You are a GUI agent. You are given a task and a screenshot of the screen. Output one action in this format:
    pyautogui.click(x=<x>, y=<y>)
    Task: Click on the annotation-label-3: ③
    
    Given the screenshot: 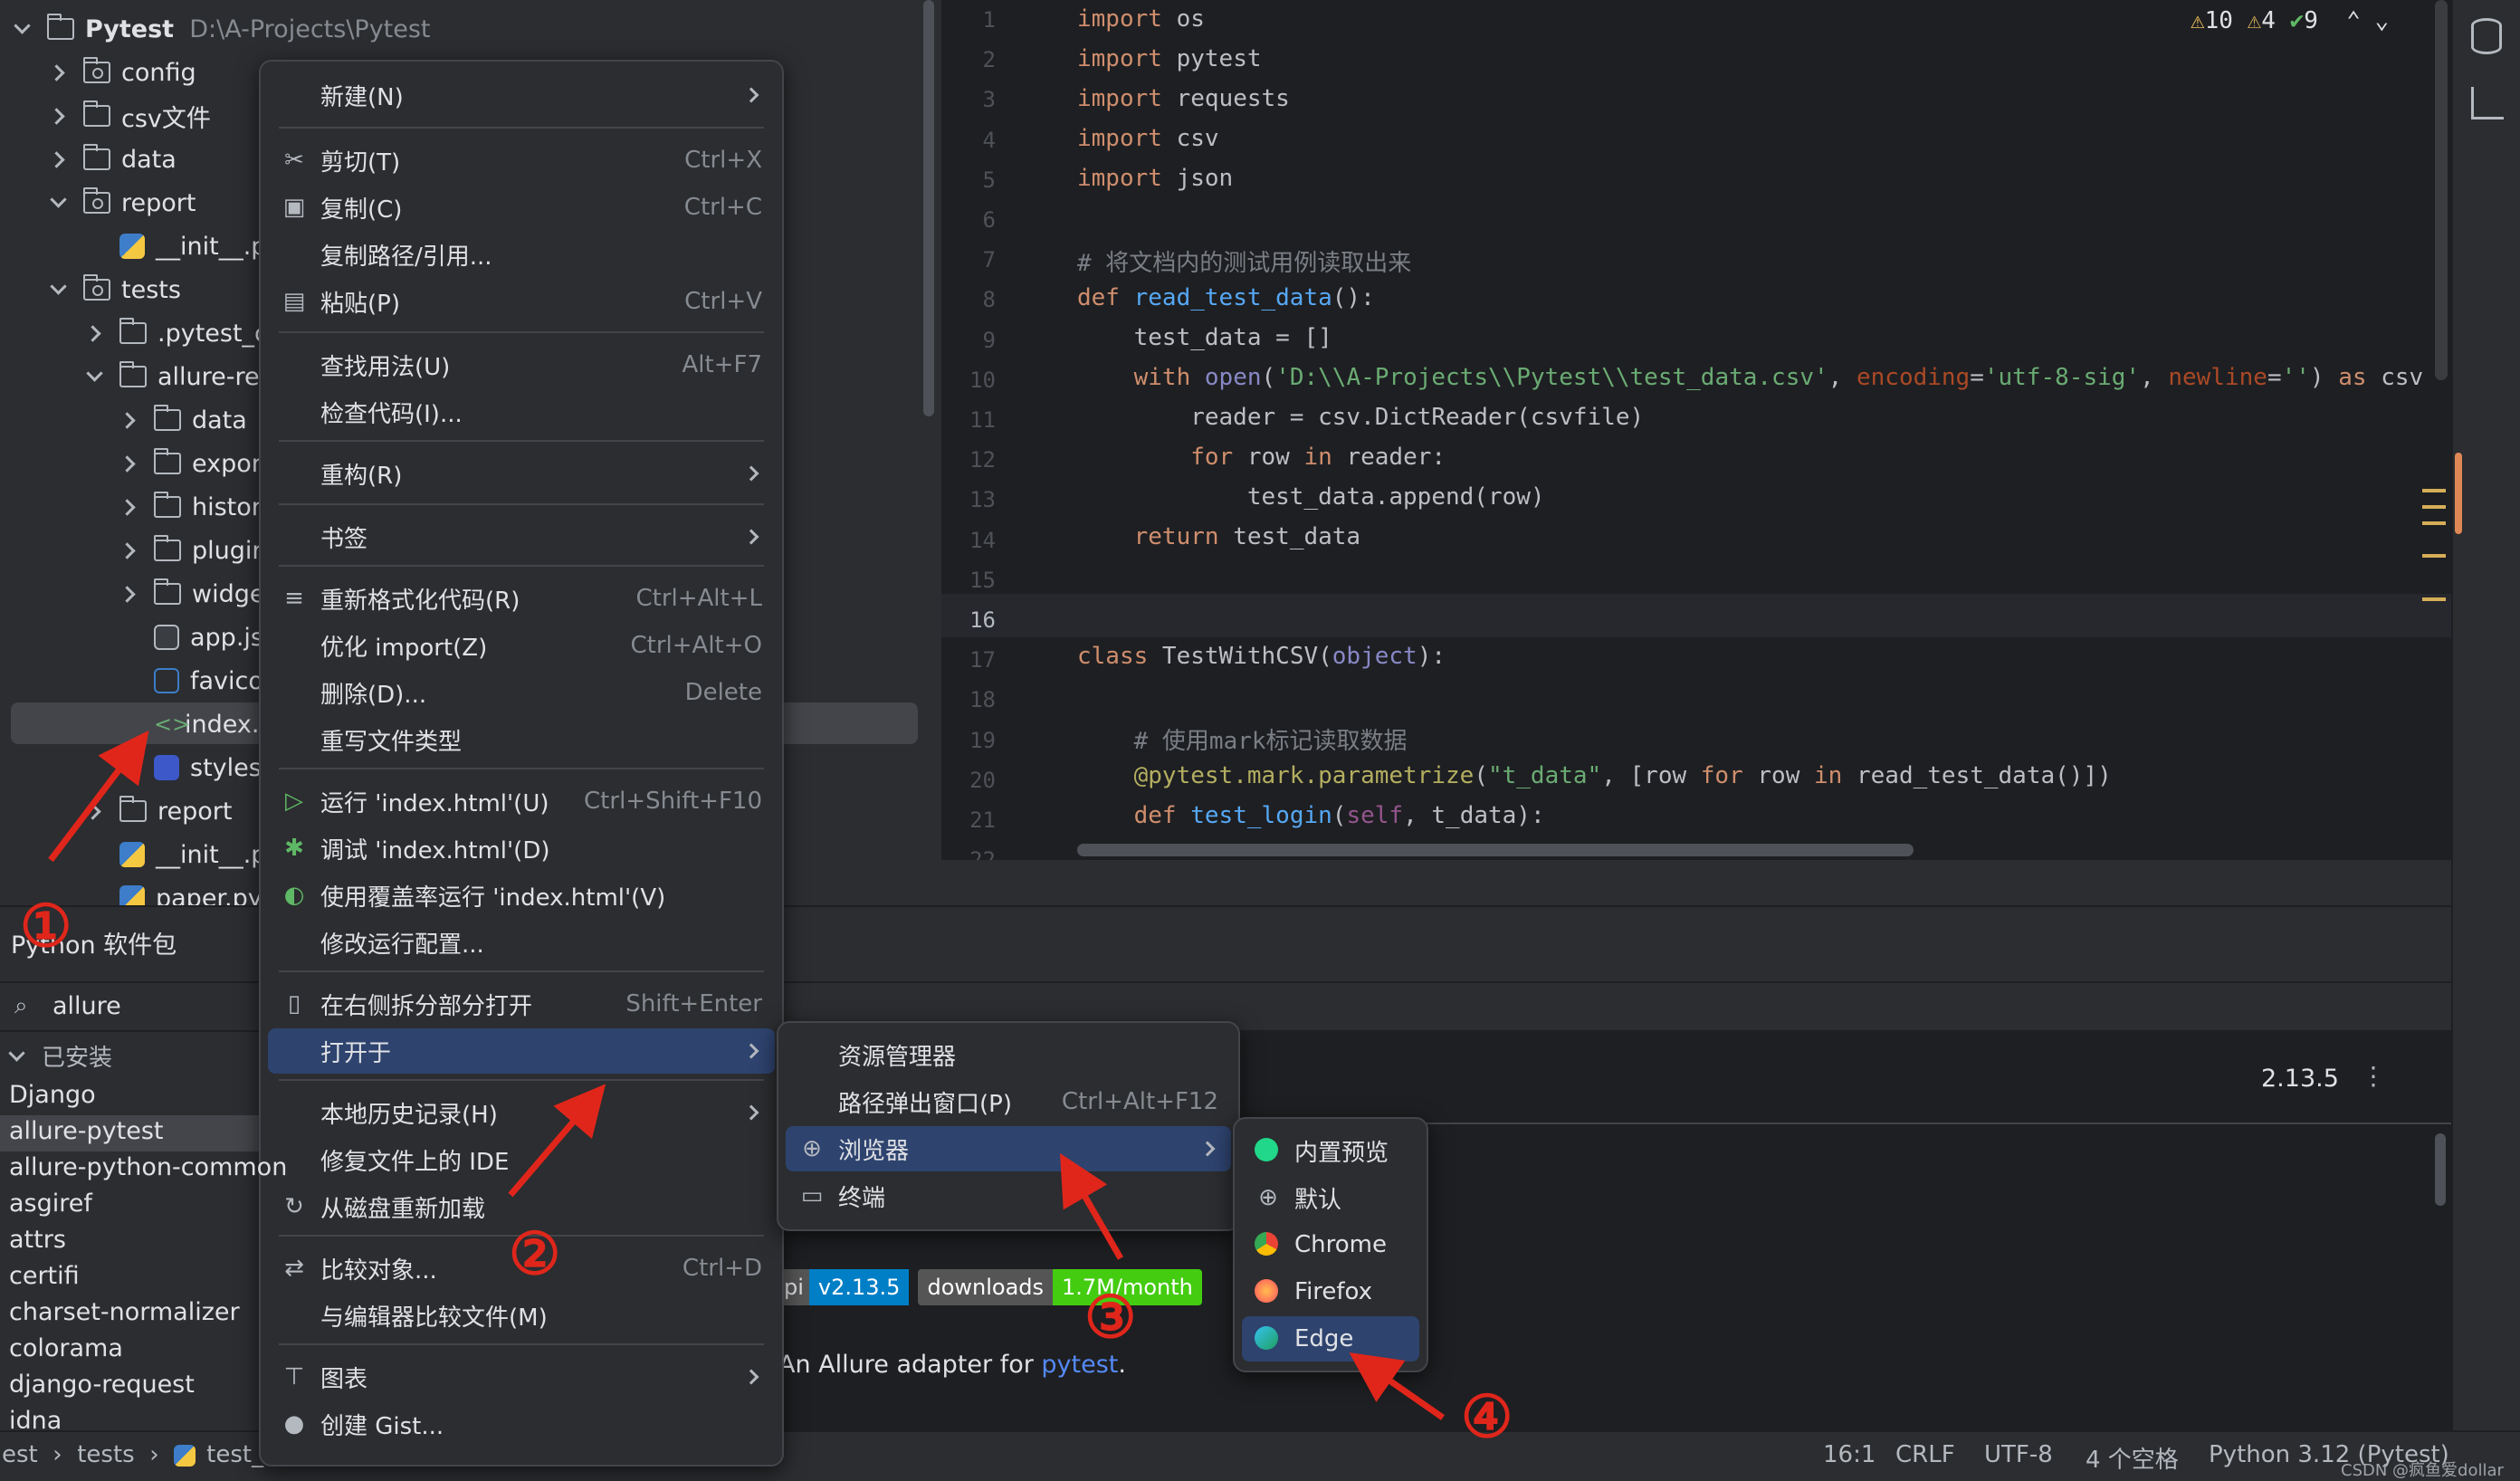 What is the action you would take?
    pyautogui.click(x=1110, y=1318)
    